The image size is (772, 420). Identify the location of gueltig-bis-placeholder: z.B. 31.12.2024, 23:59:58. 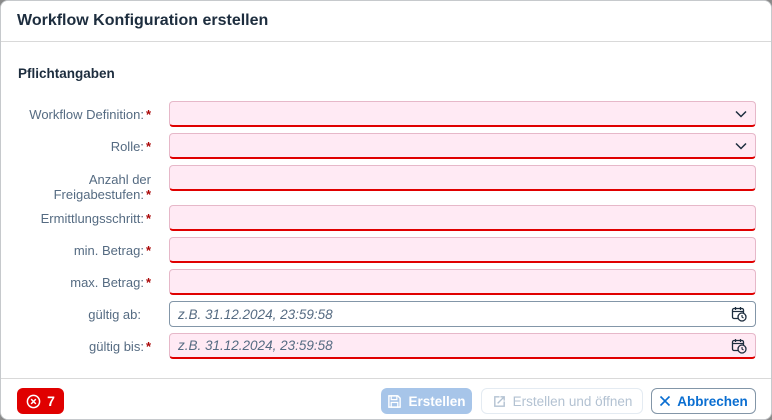
(255, 345).